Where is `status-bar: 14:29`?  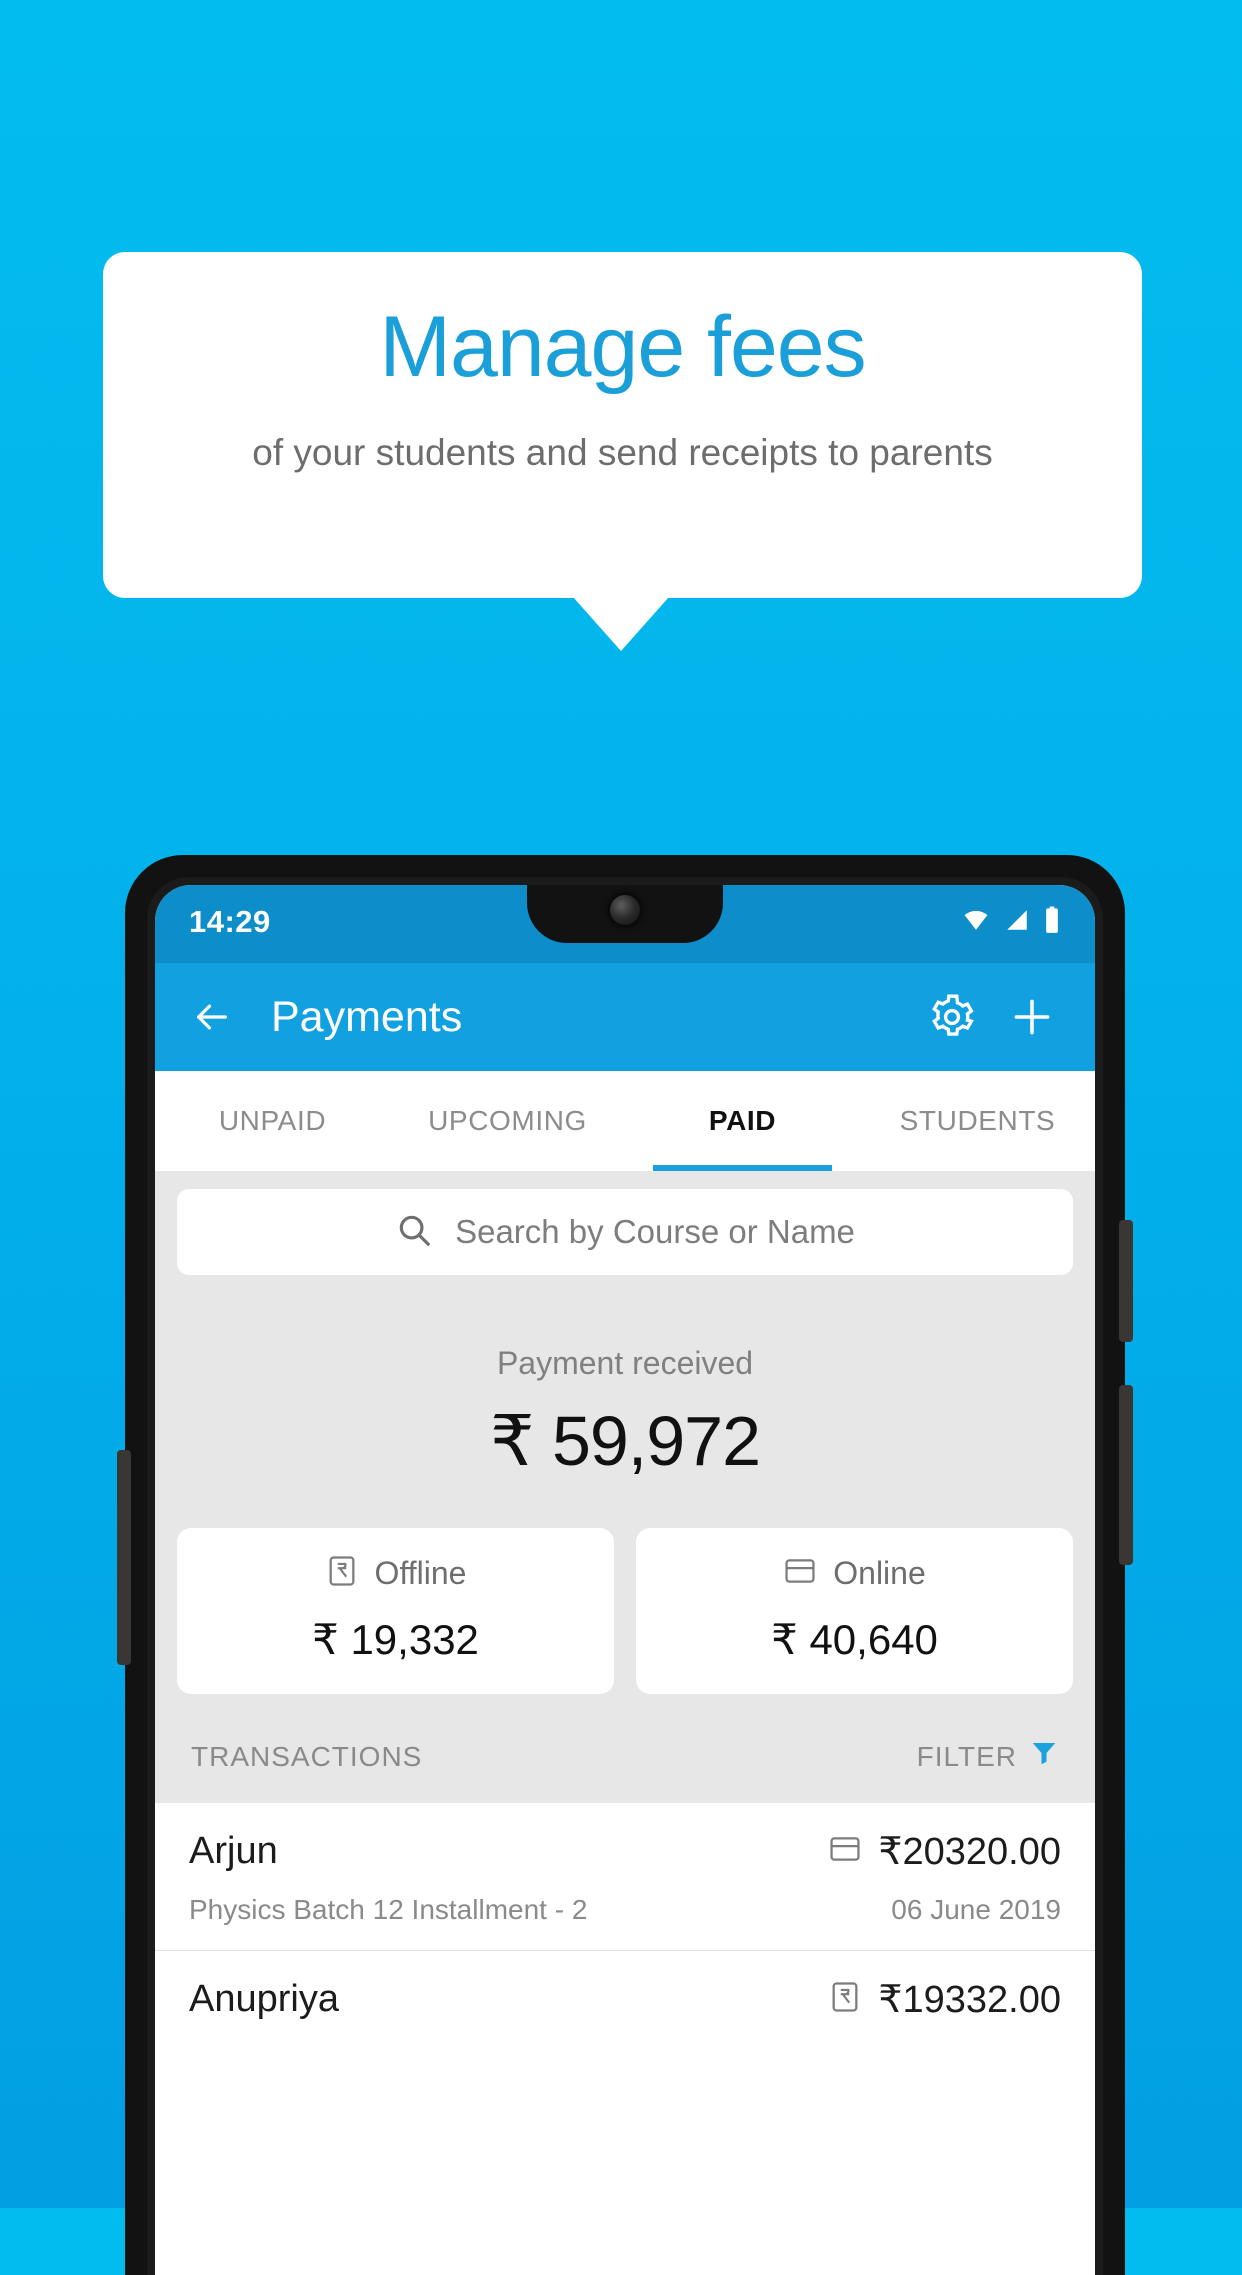
status-bar: 14:29 is located at coordinates (625, 924).